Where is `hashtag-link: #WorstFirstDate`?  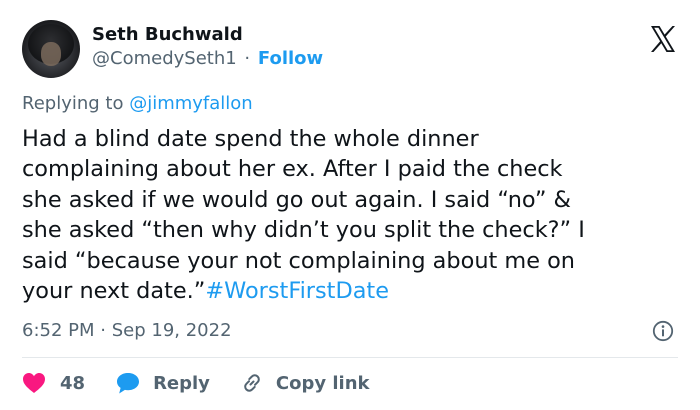
hashtag-link: #WorstFirstDate is located at coordinates (297, 291).